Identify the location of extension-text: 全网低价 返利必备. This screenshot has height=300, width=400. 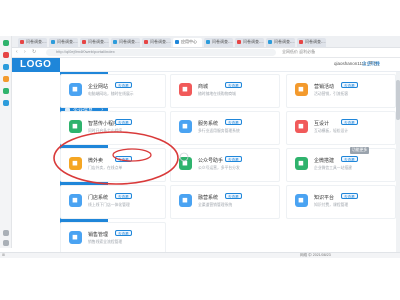
(298, 52).